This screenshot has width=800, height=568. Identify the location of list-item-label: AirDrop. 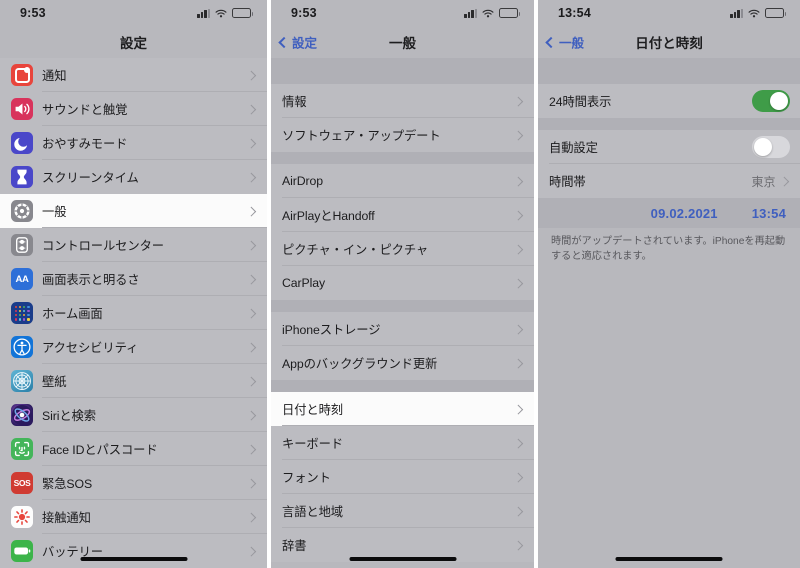
(302, 181).